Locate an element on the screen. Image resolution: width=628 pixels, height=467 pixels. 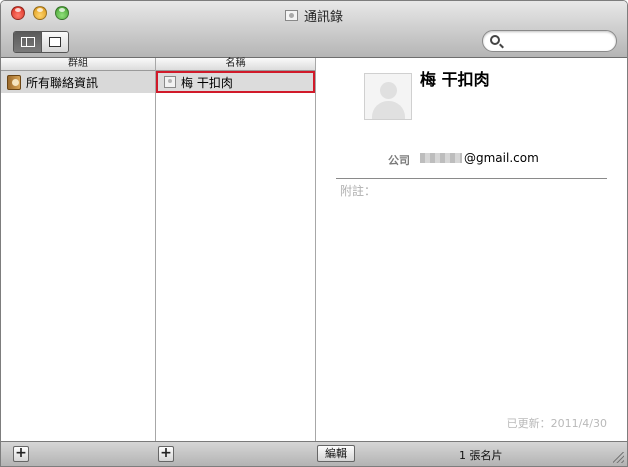
window-title-text: 通訊錄 is located at coordinates (323, 17).